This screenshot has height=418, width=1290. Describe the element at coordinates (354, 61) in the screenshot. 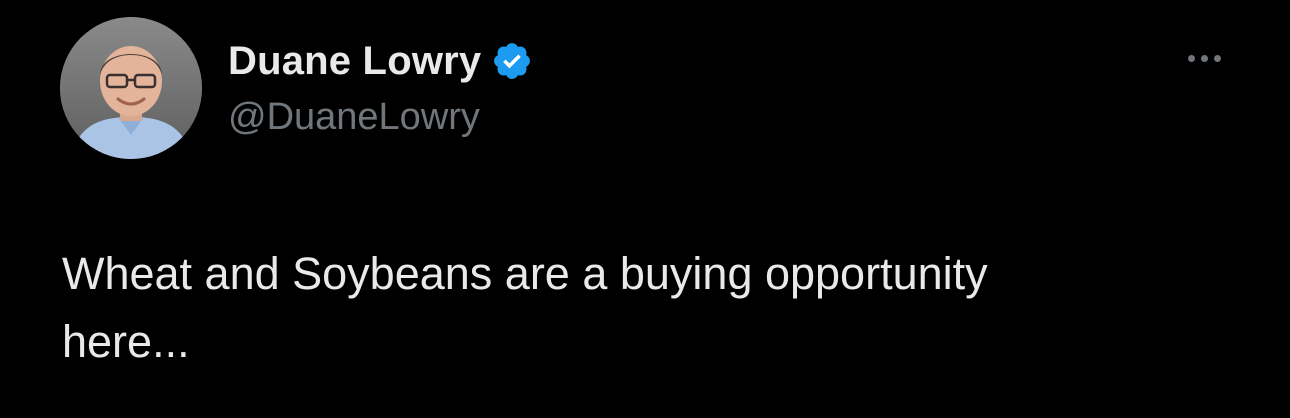

I see `author-display-name: Duane Lowry` at that location.